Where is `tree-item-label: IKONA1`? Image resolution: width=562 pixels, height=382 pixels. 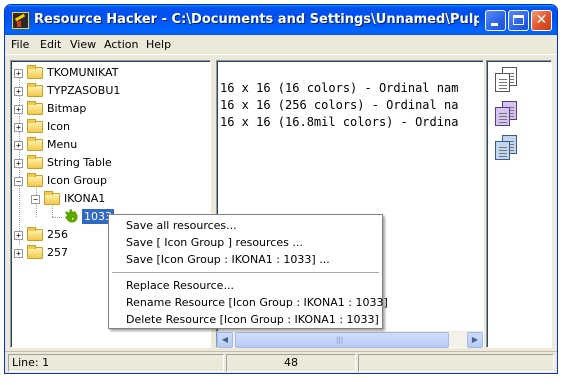
tree-item-label: IKONA1 is located at coordinates (85, 198).